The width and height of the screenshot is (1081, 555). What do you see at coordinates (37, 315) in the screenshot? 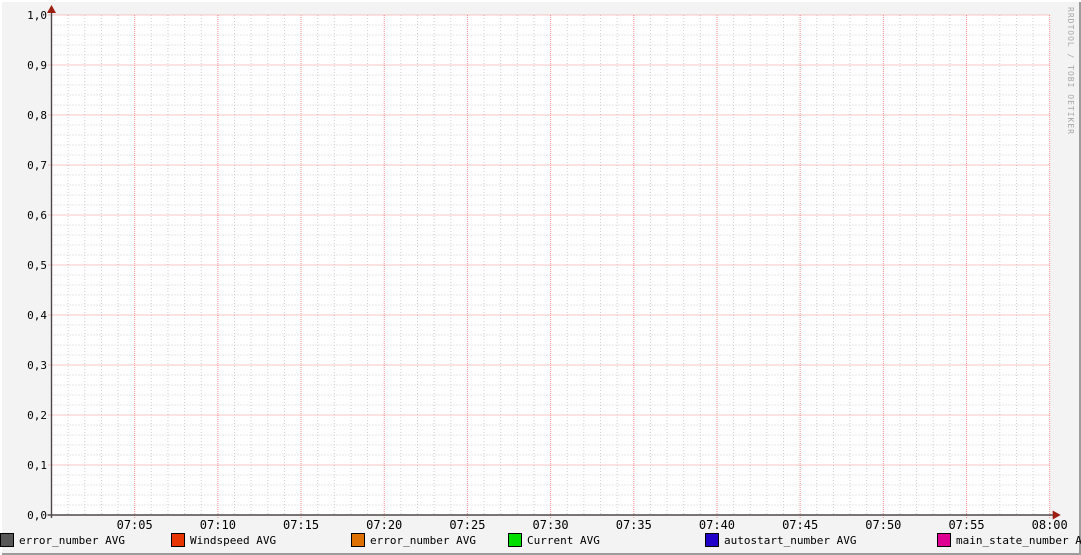
I see `y-tick-label: 0,4` at bounding box center [37, 315].